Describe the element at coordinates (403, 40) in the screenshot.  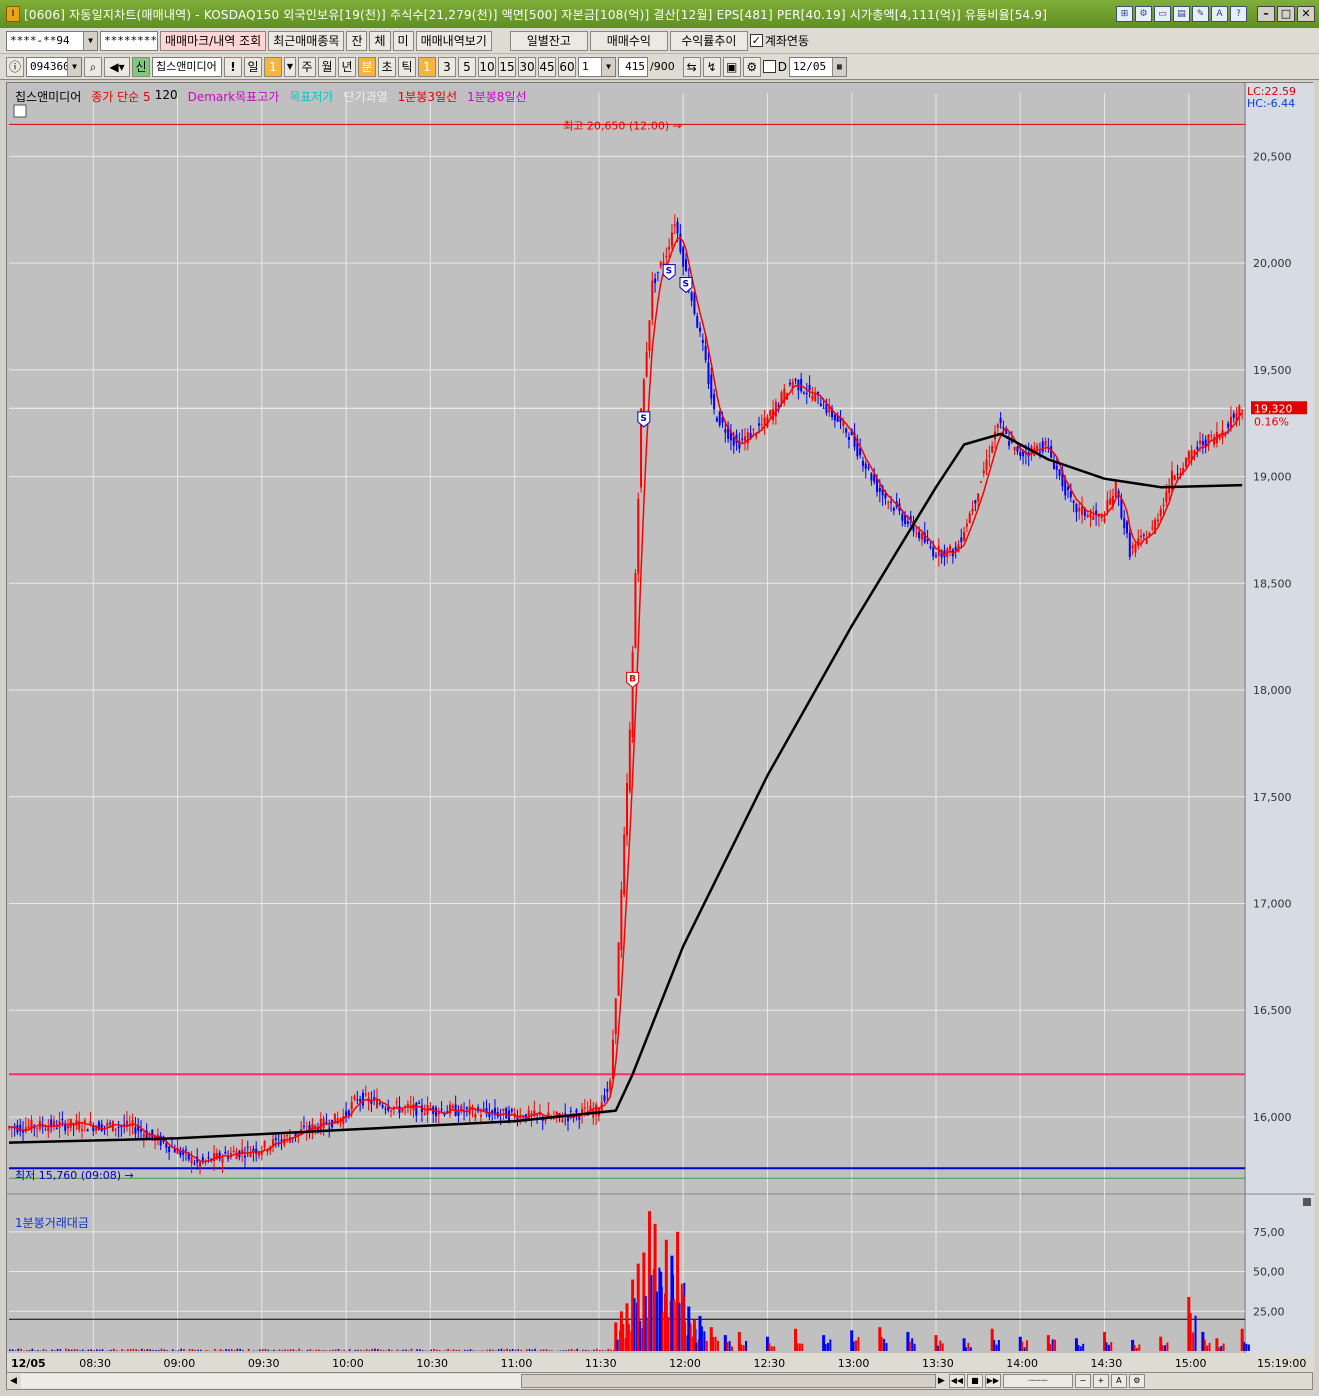
I see `unfilled-button: 미` at that location.